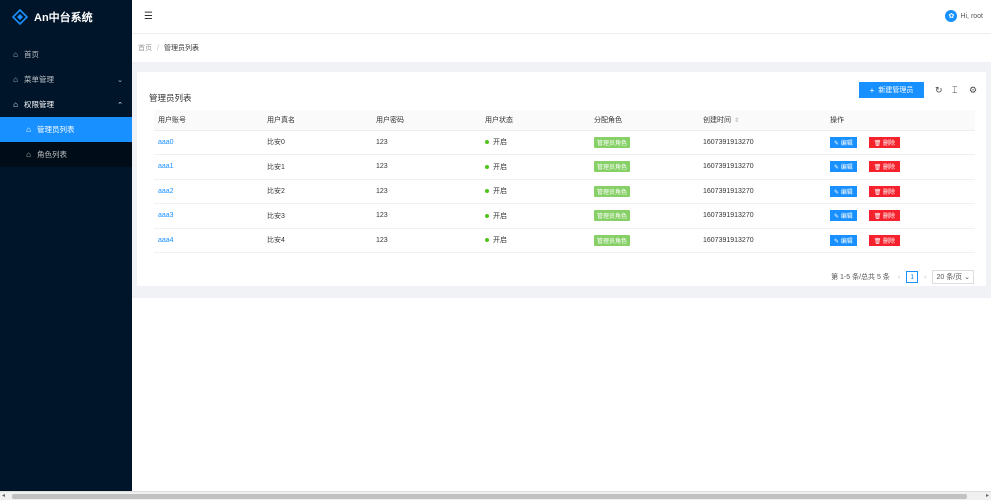 The height and width of the screenshot is (500, 991). I want to click on sidebar-item-permission-management: ⌂ 权限管理 ⌃, so click(66, 104).